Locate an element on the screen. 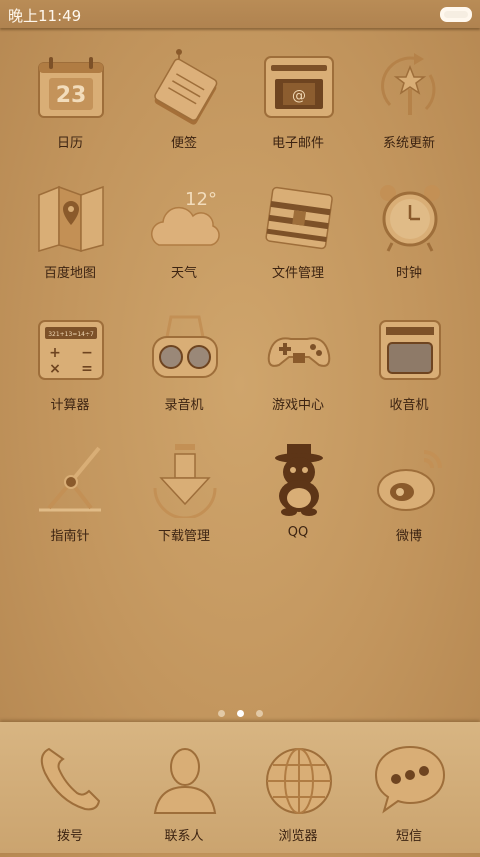 The width and height of the screenshot is (480, 857). app-label: 系统更新 is located at coordinates (408, 143).